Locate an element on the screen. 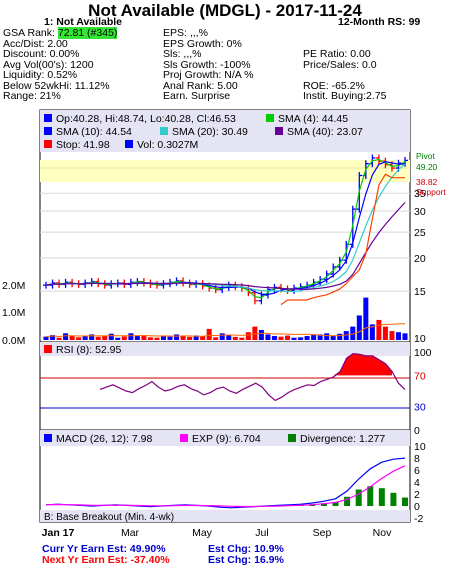 Image resolution: width=450 pixels, height=566 pixels. macd-tick-label: -2 is located at coordinates (418, 519).